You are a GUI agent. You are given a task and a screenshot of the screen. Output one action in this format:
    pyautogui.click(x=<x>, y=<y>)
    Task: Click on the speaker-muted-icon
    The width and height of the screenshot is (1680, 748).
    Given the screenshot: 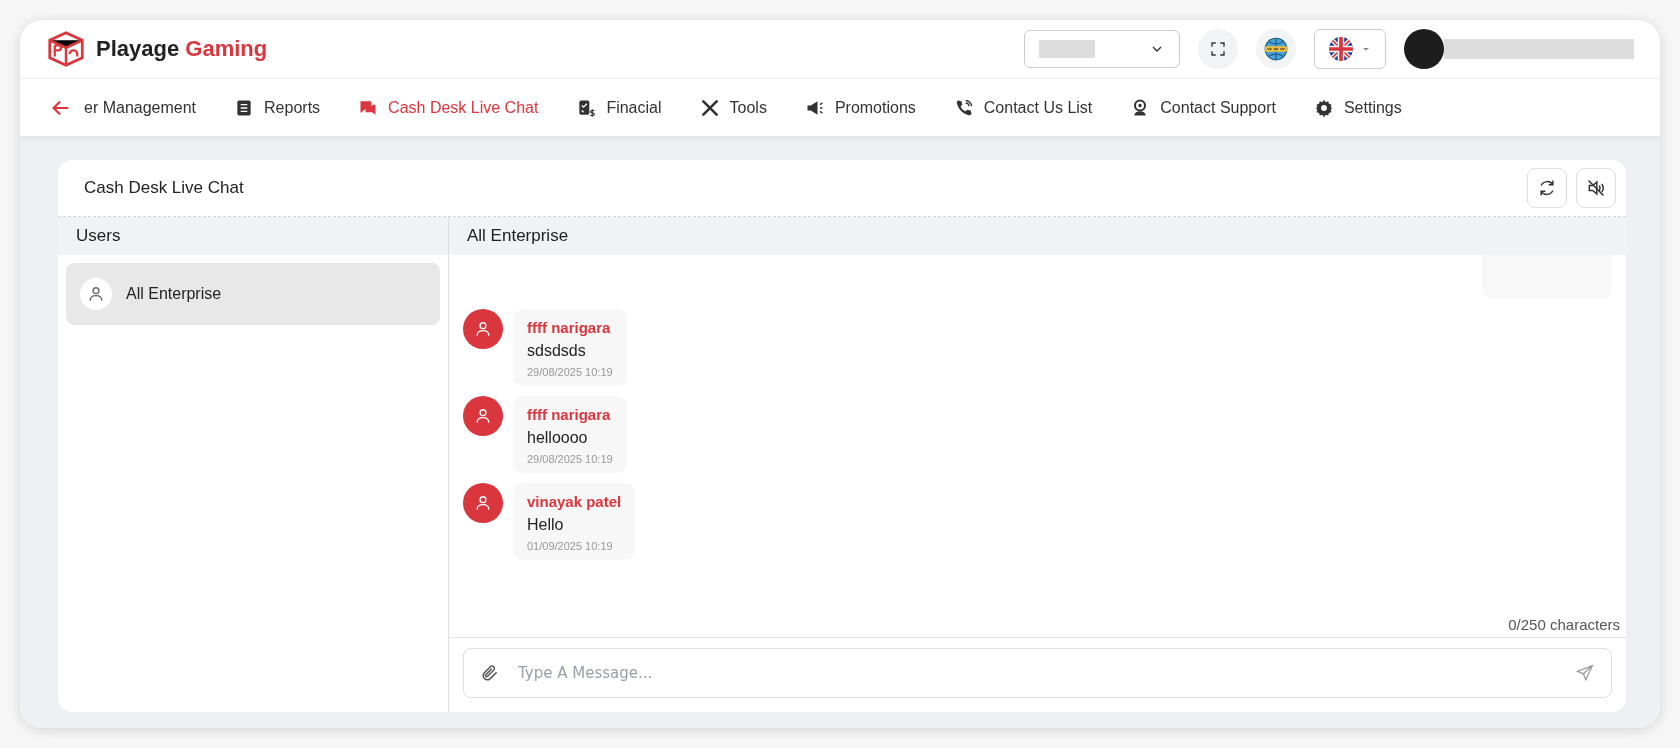 What is the action you would take?
    pyautogui.click(x=1596, y=188)
    